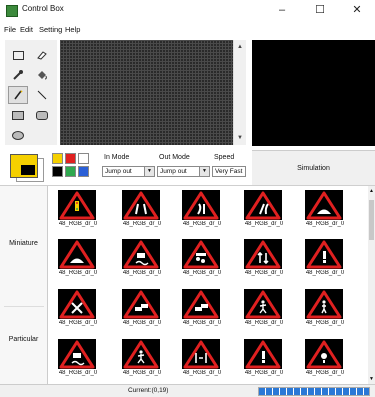  I want to click on foreground-color-box, so click(24, 166).